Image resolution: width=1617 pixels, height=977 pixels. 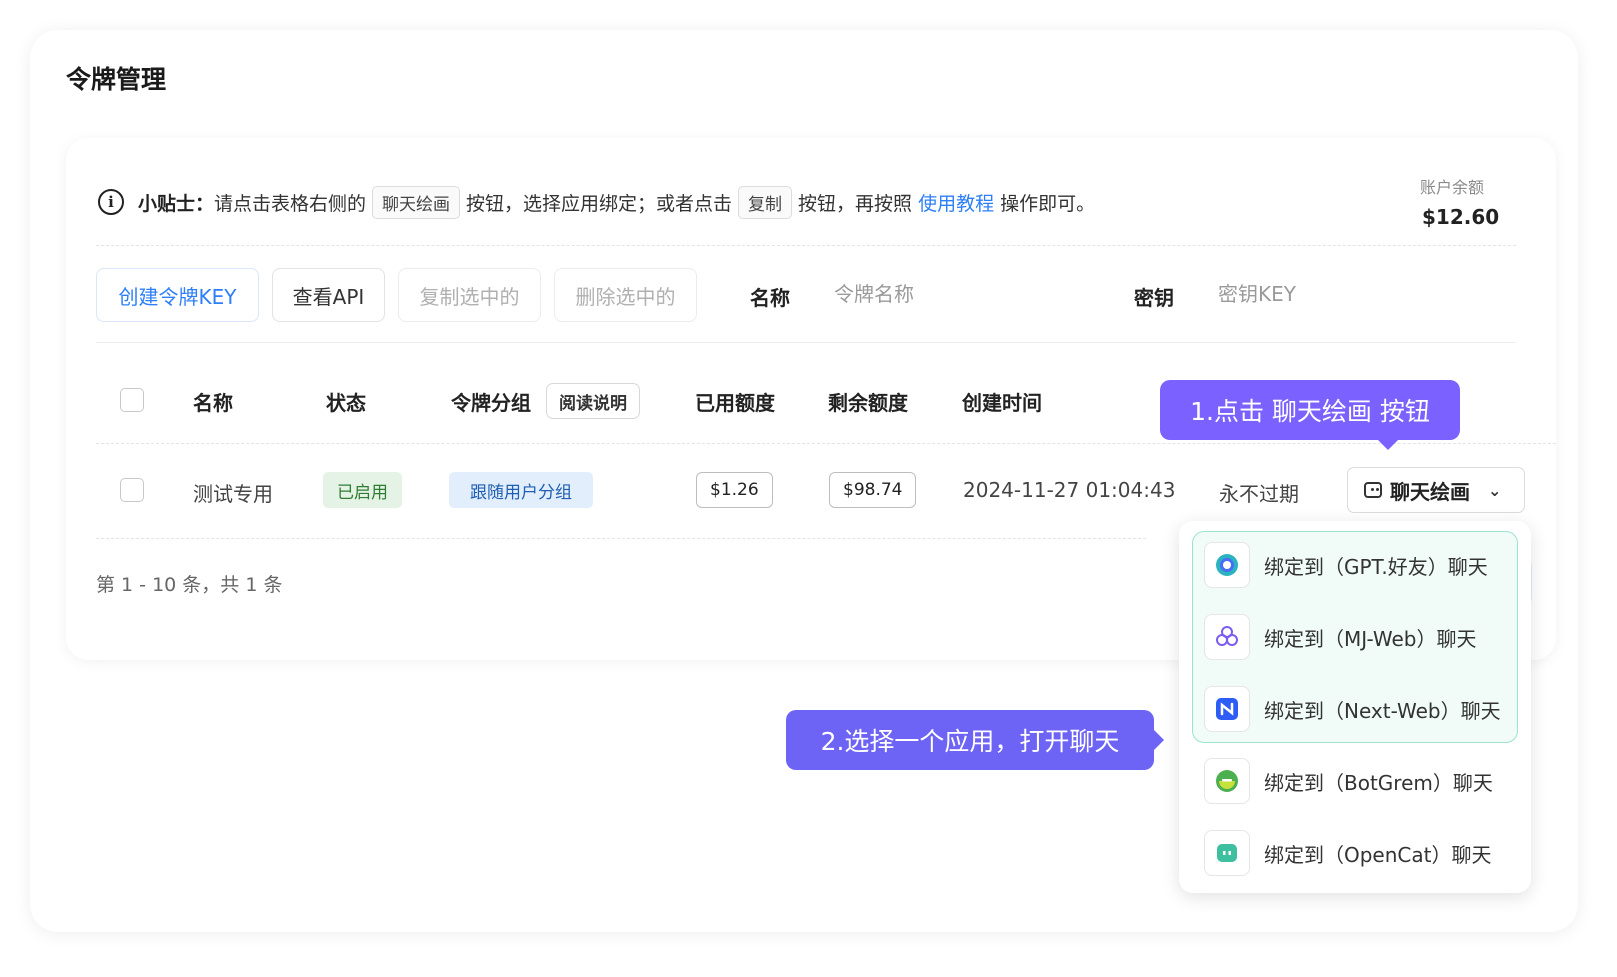 What do you see at coordinates (1378, 782) in the screenshot?
I see `dropdown-item-label: 绑定到（BotGrem）聊天` at bounding box center [1378, 782].